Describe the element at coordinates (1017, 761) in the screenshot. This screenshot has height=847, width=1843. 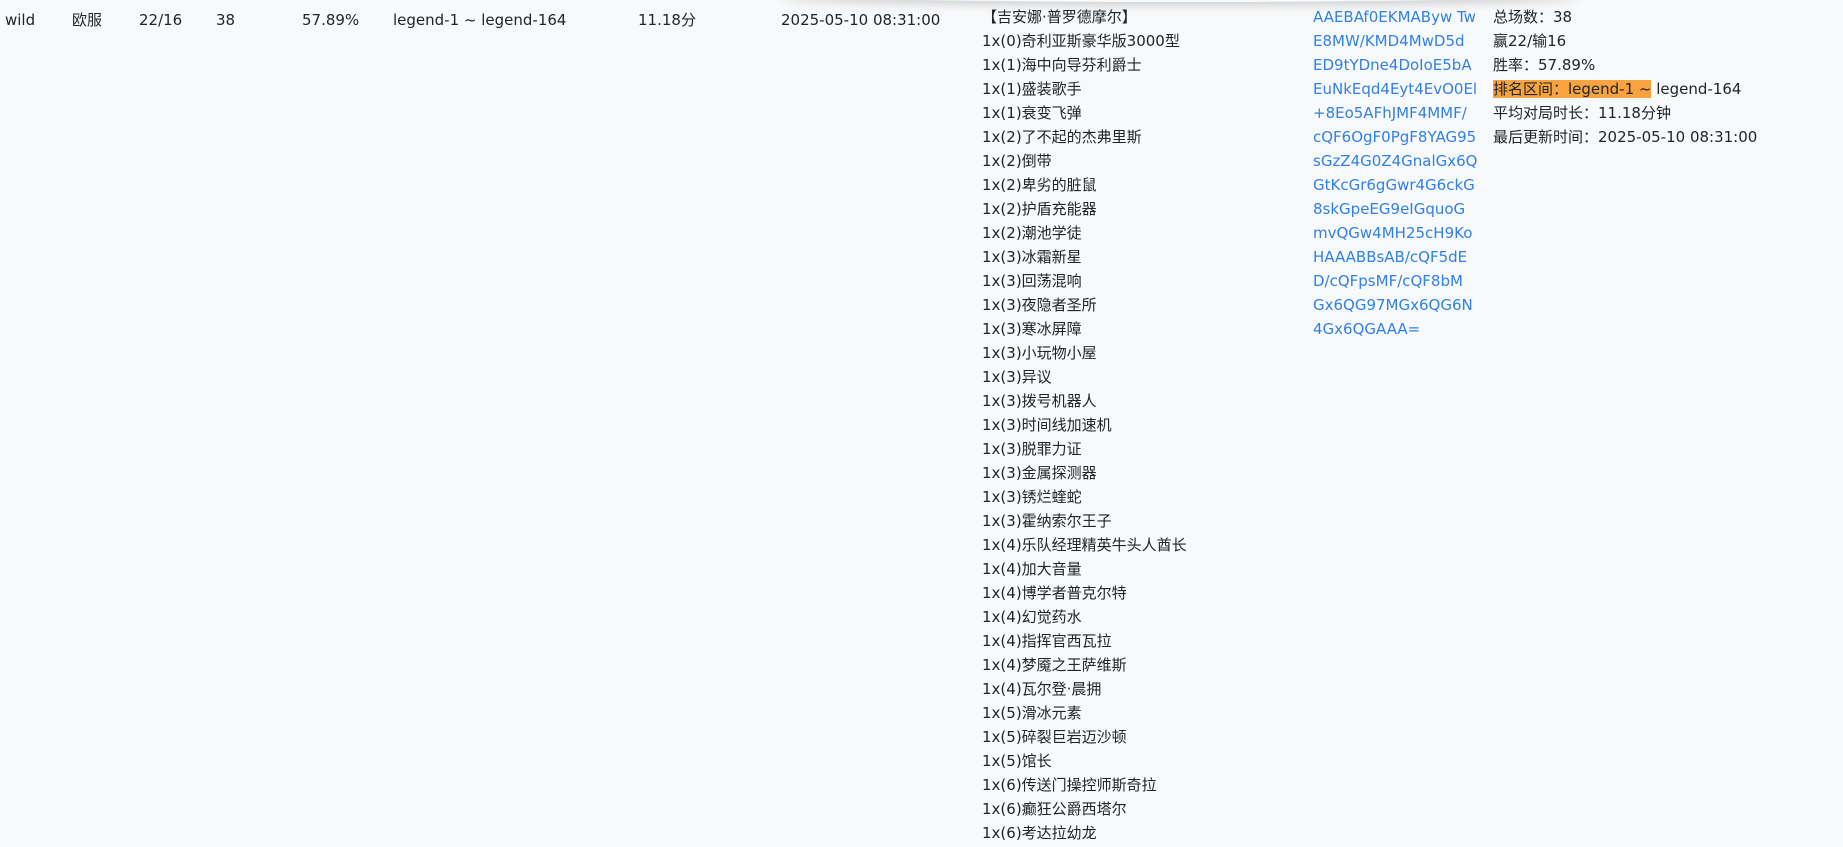
I see `card-item: 1x(5)馆长` at that location.